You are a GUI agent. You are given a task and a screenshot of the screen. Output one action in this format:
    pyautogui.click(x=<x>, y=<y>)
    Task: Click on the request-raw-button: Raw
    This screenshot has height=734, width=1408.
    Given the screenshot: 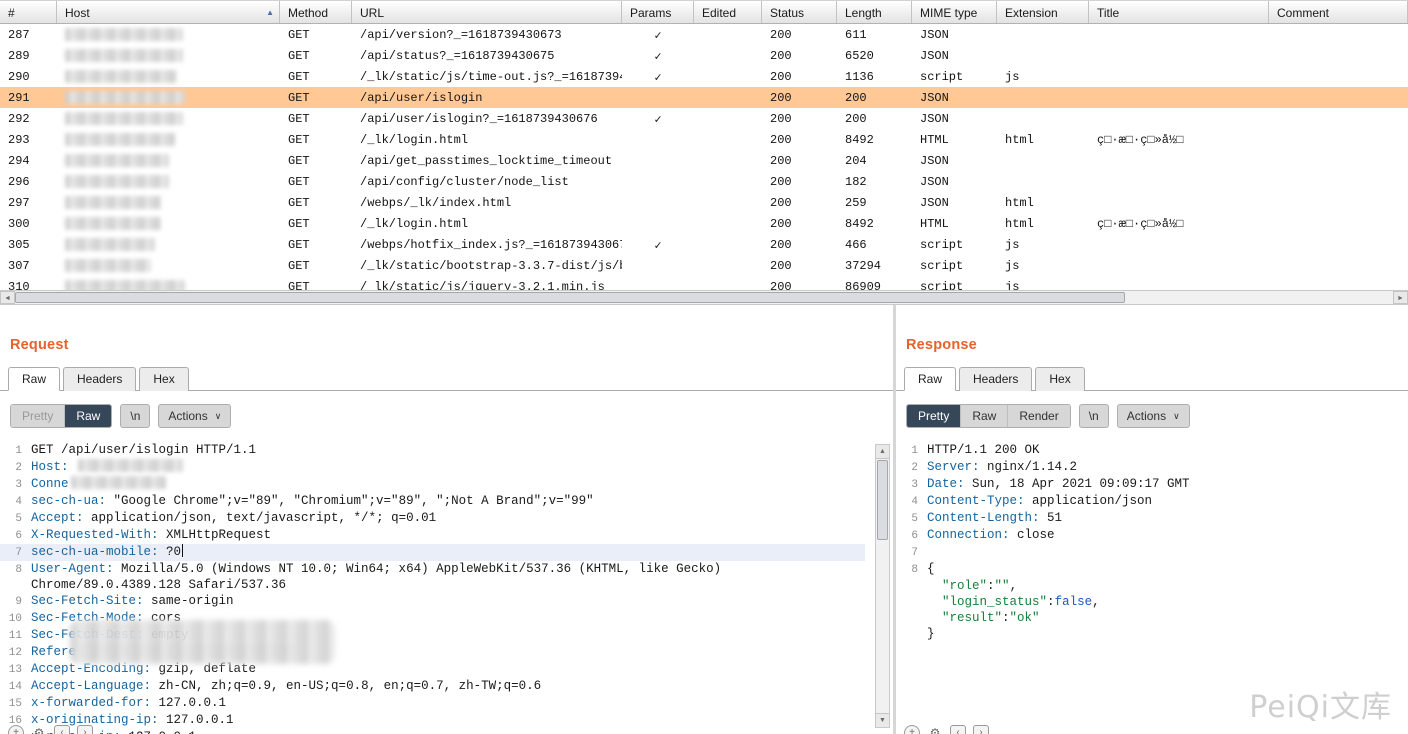 What is the action you would take?
    pyautogui.click(x=88, y=416)
    